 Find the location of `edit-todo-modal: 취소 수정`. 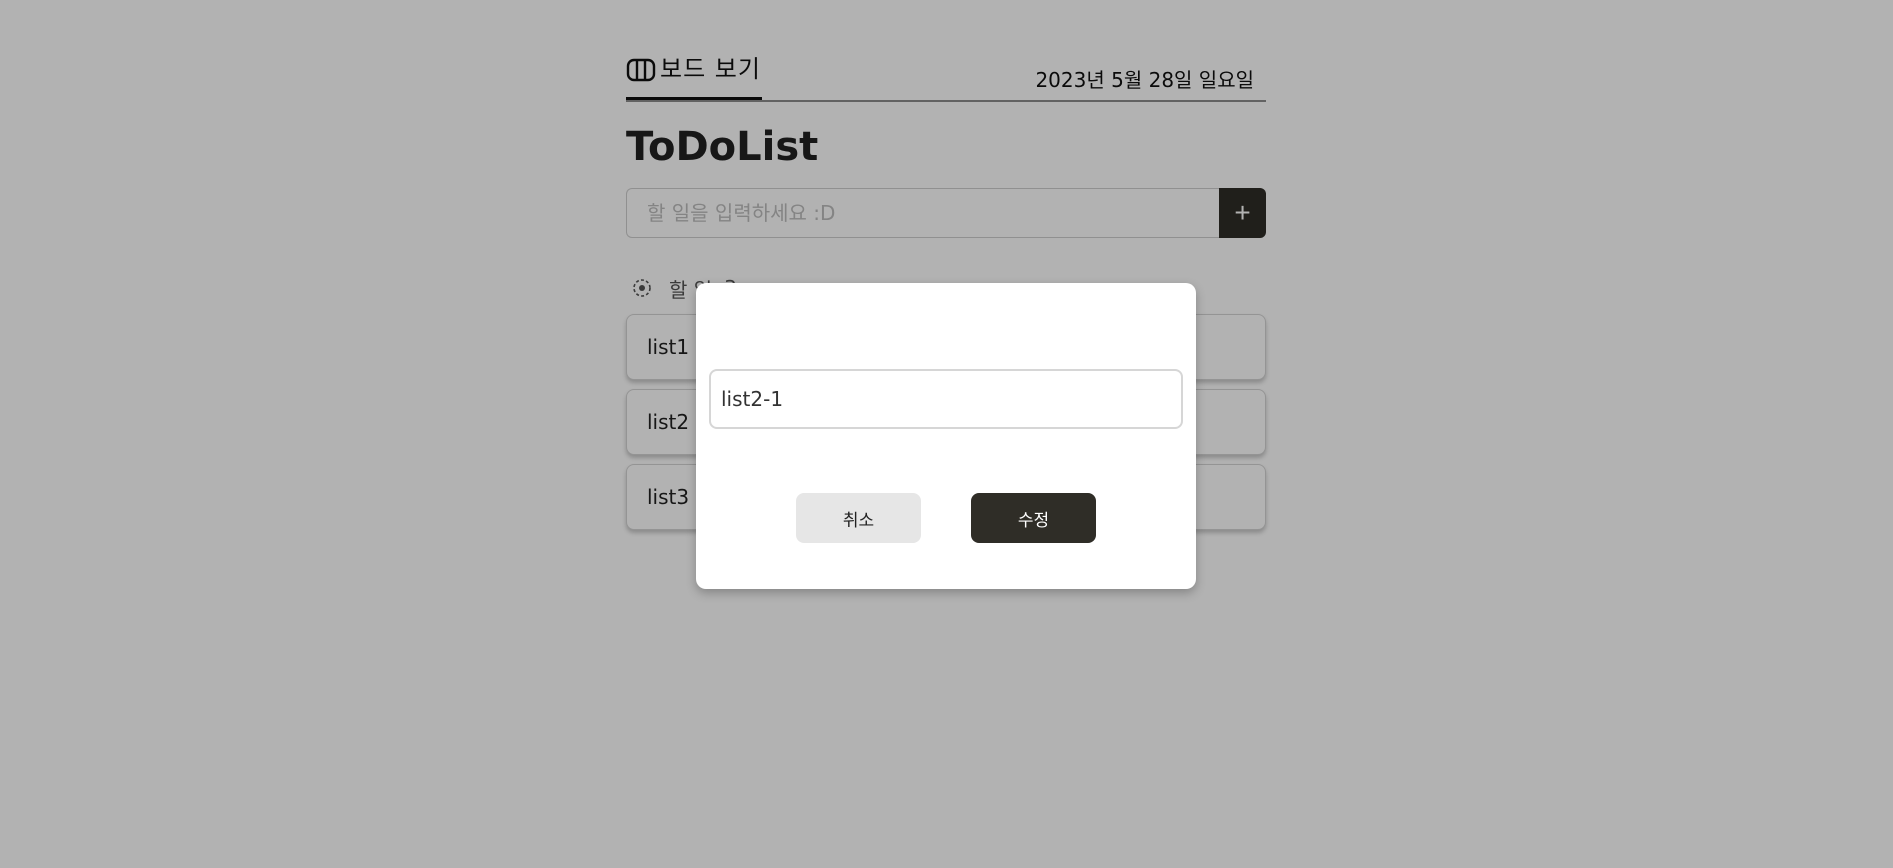

edit-todo-modal: 취소 수정 is located at coordinates (946, 436).